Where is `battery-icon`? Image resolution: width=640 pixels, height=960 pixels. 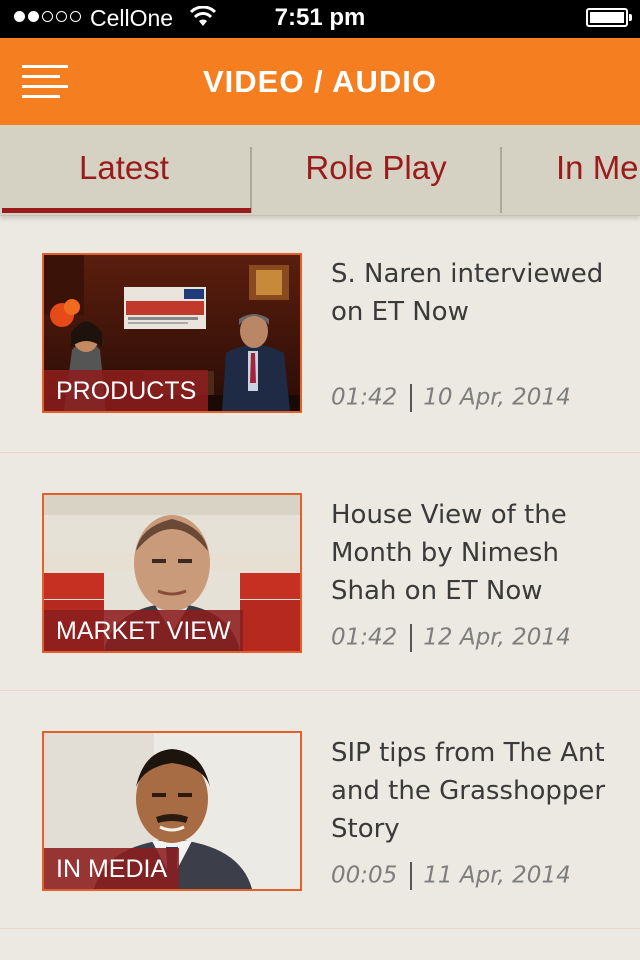 battery-icon is located at coordinates (609, 17).